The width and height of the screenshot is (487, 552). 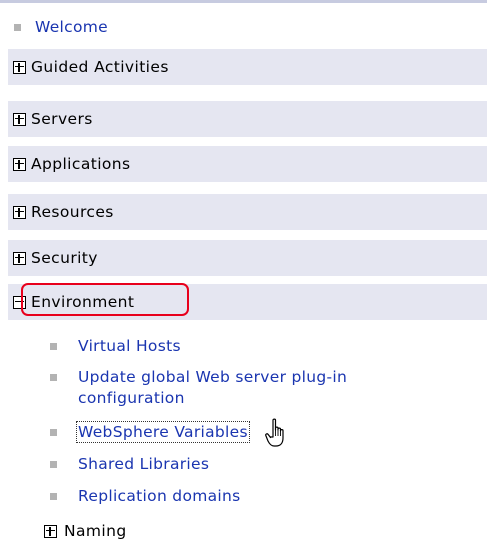 What do you see at coordinates (247, 258) in the screenshot?
I see `section-security: Security` at bounding box center [247, 258].